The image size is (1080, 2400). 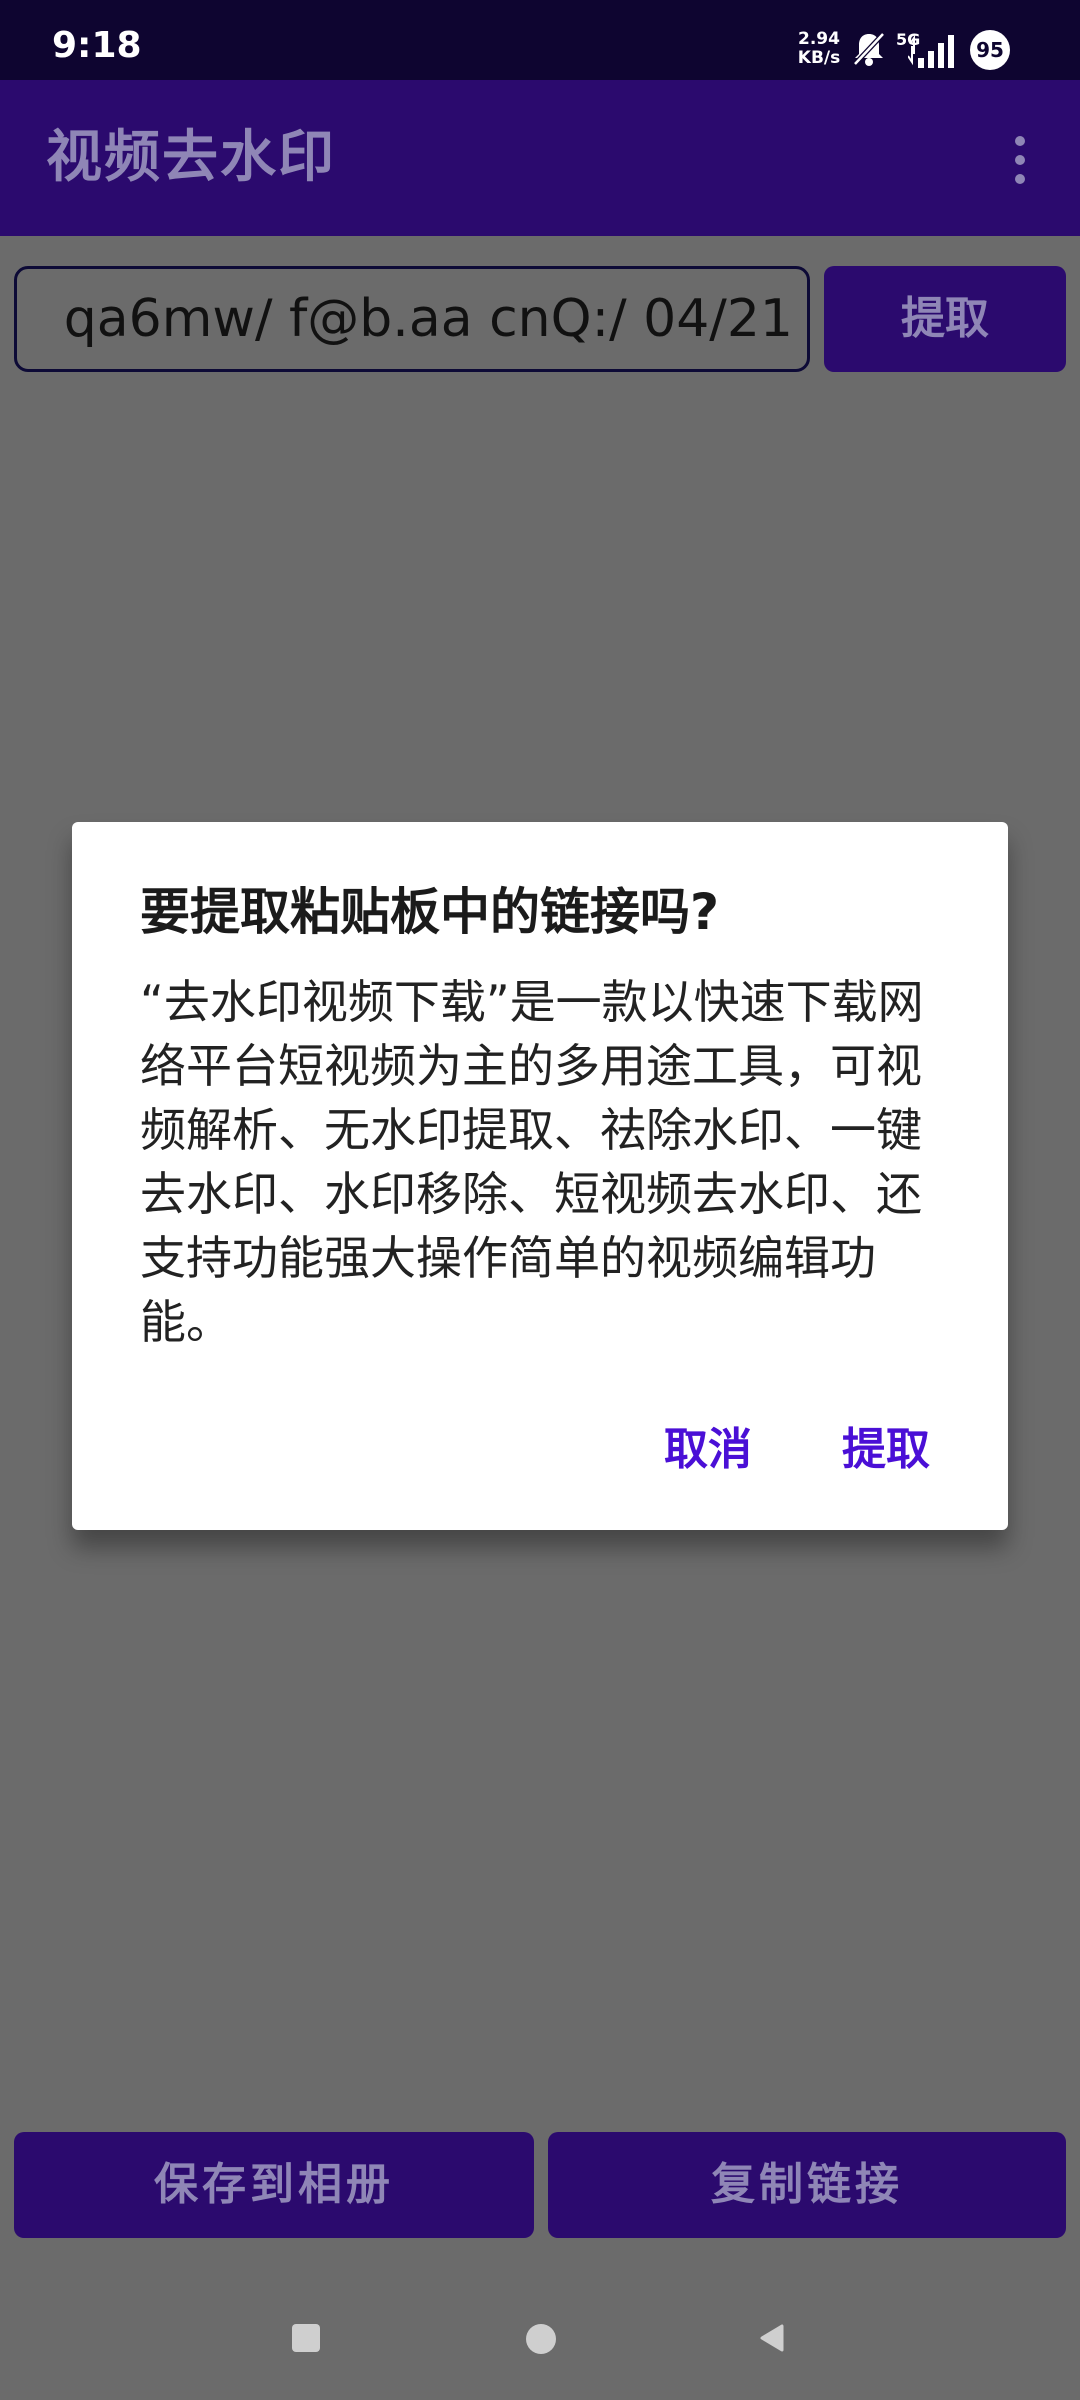 What do you see at coordinates (274, 2185) in the screenshot?
I see `save-to-album-button: 保存到相册` at bounding box center [274, 2185].